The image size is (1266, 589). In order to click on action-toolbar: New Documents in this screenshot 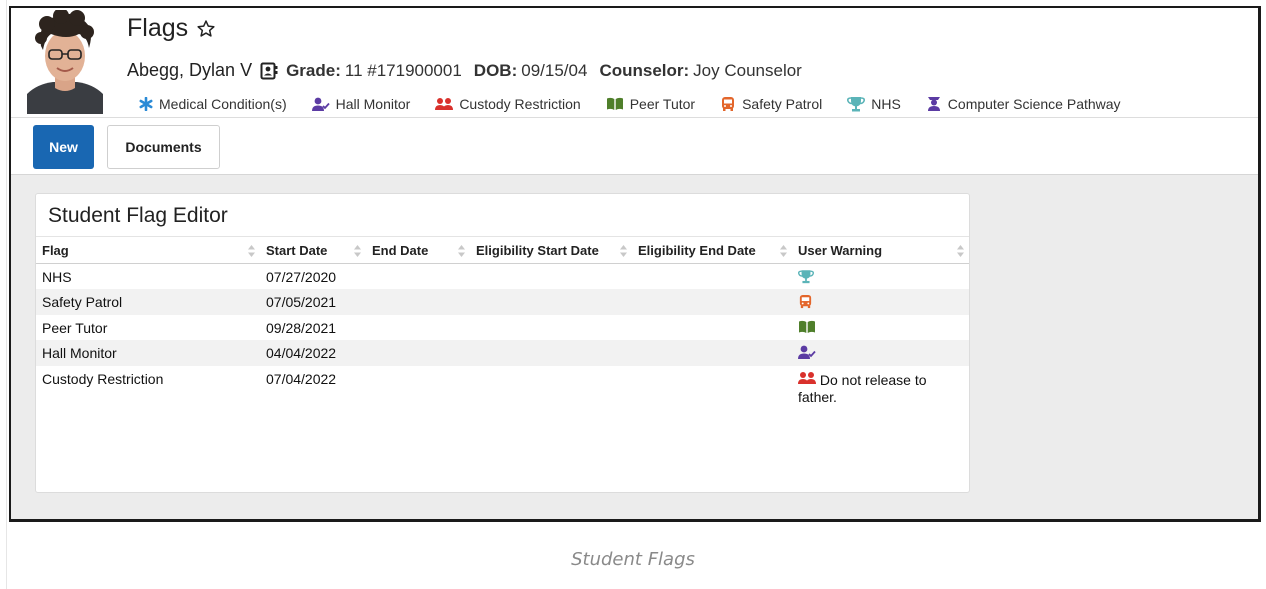, I will do `click(634, 146)`.